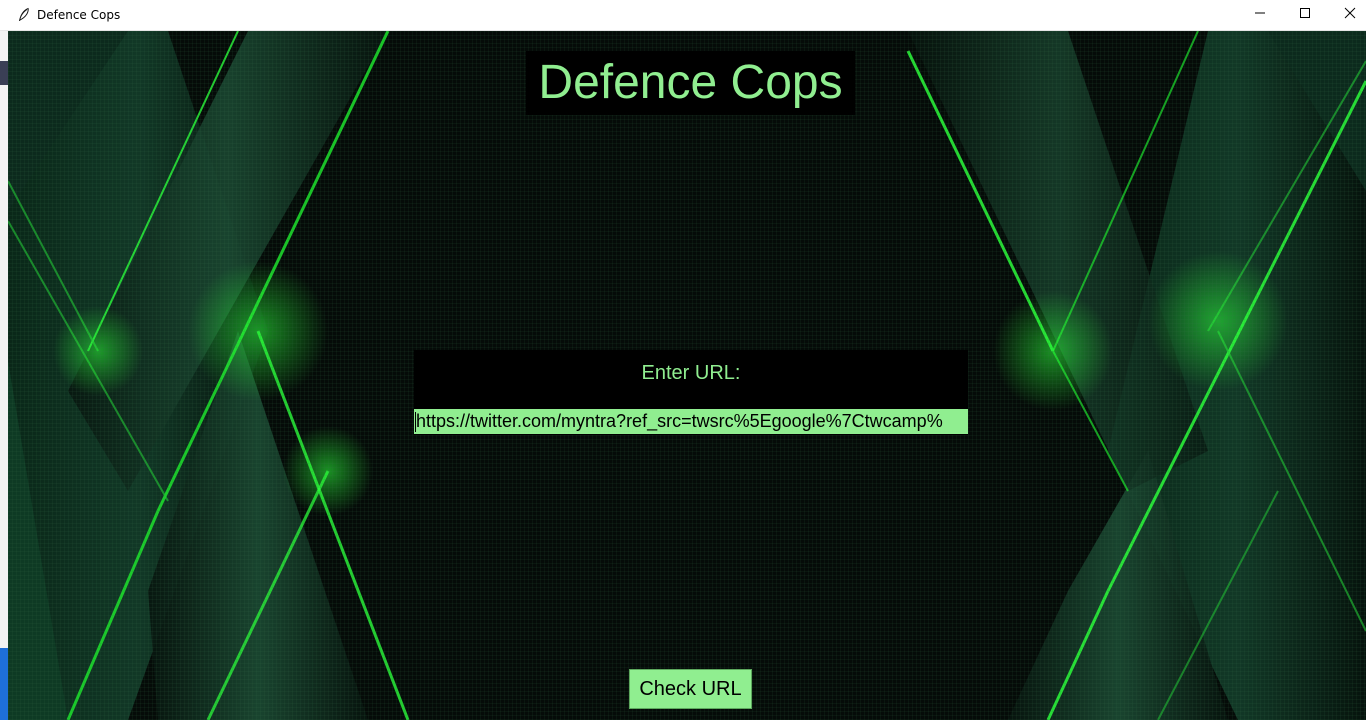 This screenshot has width=1366, height=720. Describe the element at coordinates (4, 375) in the screenshot. I see `desktop-edge` at that location.